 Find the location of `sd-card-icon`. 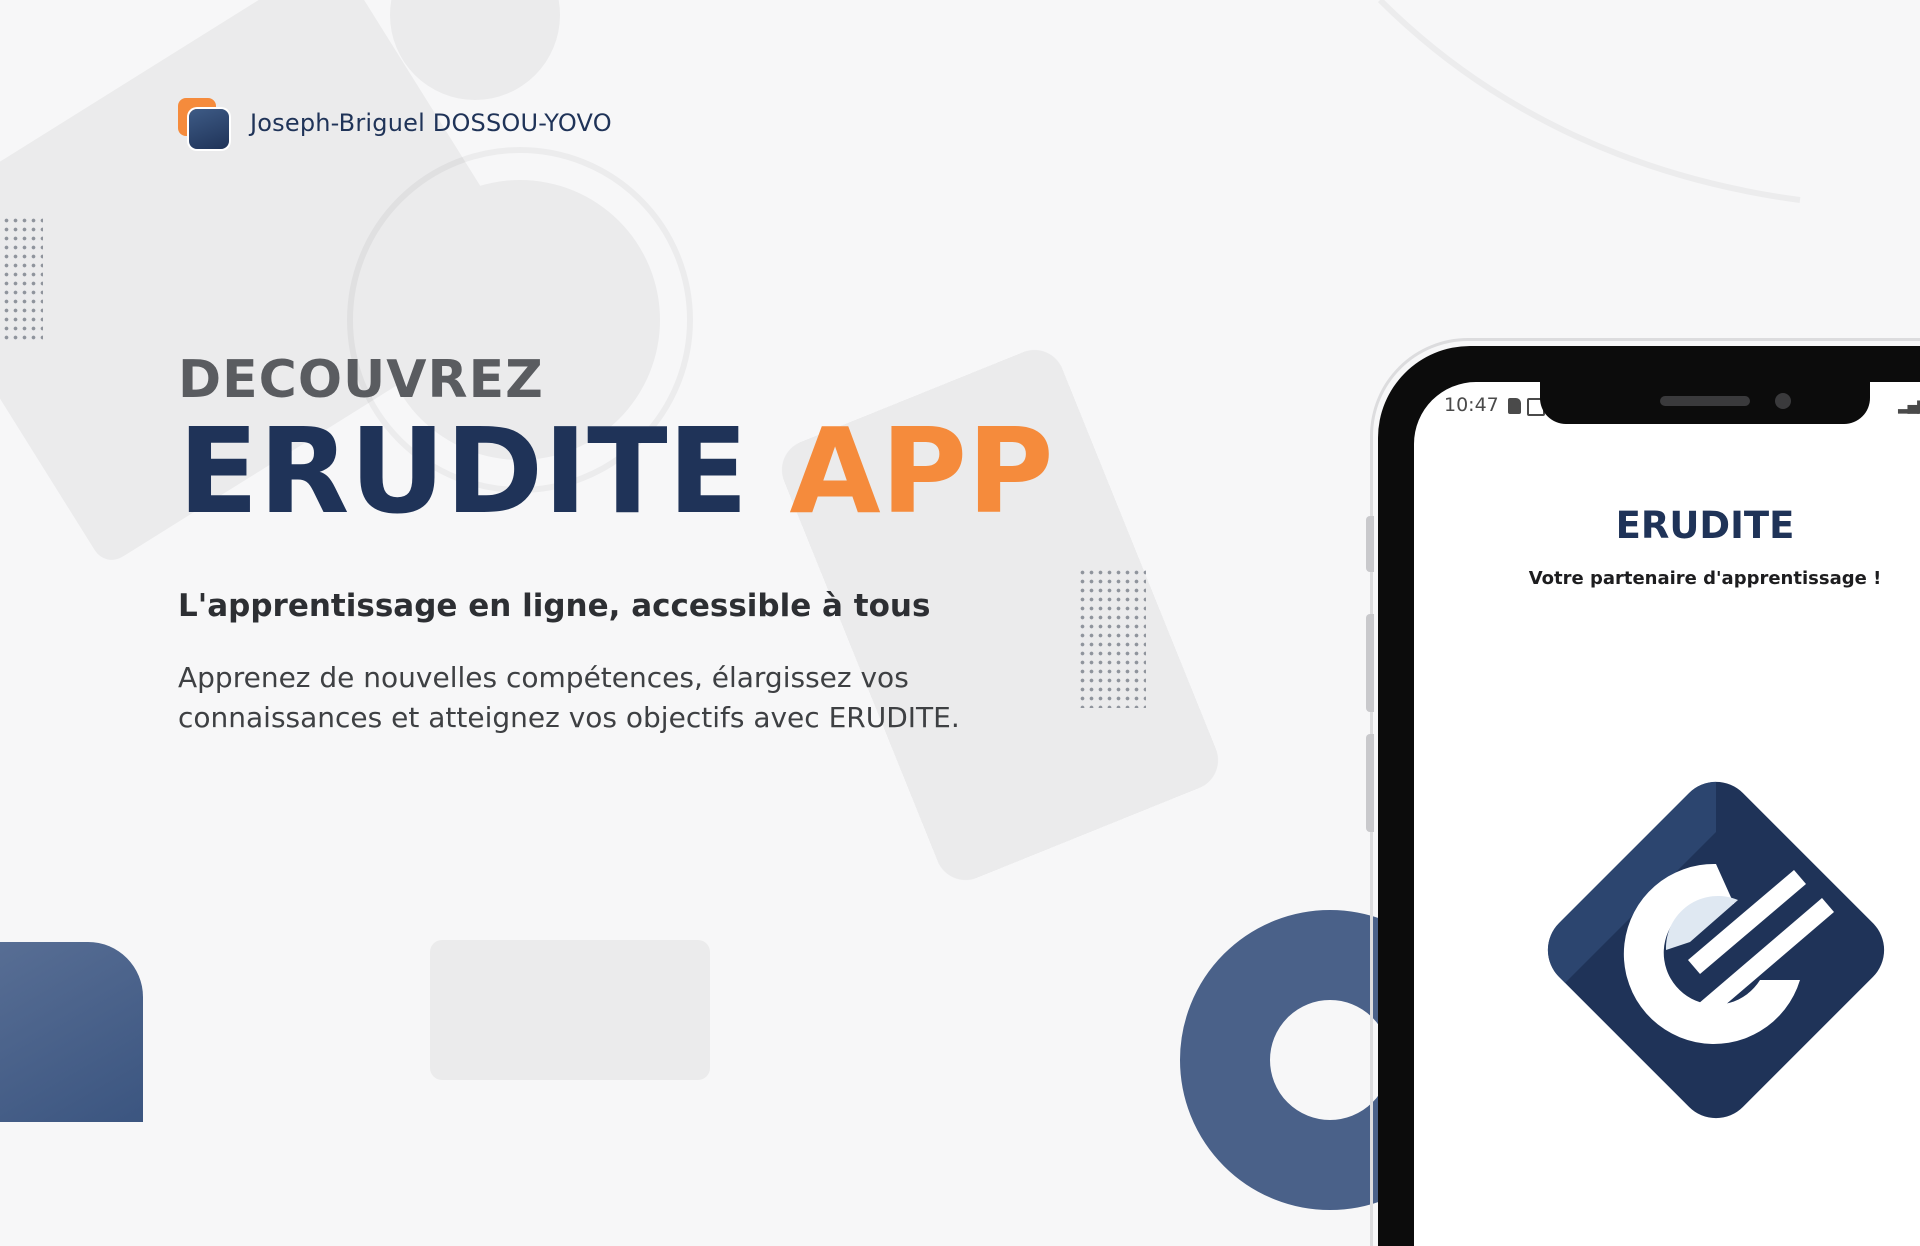

sd-card-icon is located at coordinates (1514, 406).